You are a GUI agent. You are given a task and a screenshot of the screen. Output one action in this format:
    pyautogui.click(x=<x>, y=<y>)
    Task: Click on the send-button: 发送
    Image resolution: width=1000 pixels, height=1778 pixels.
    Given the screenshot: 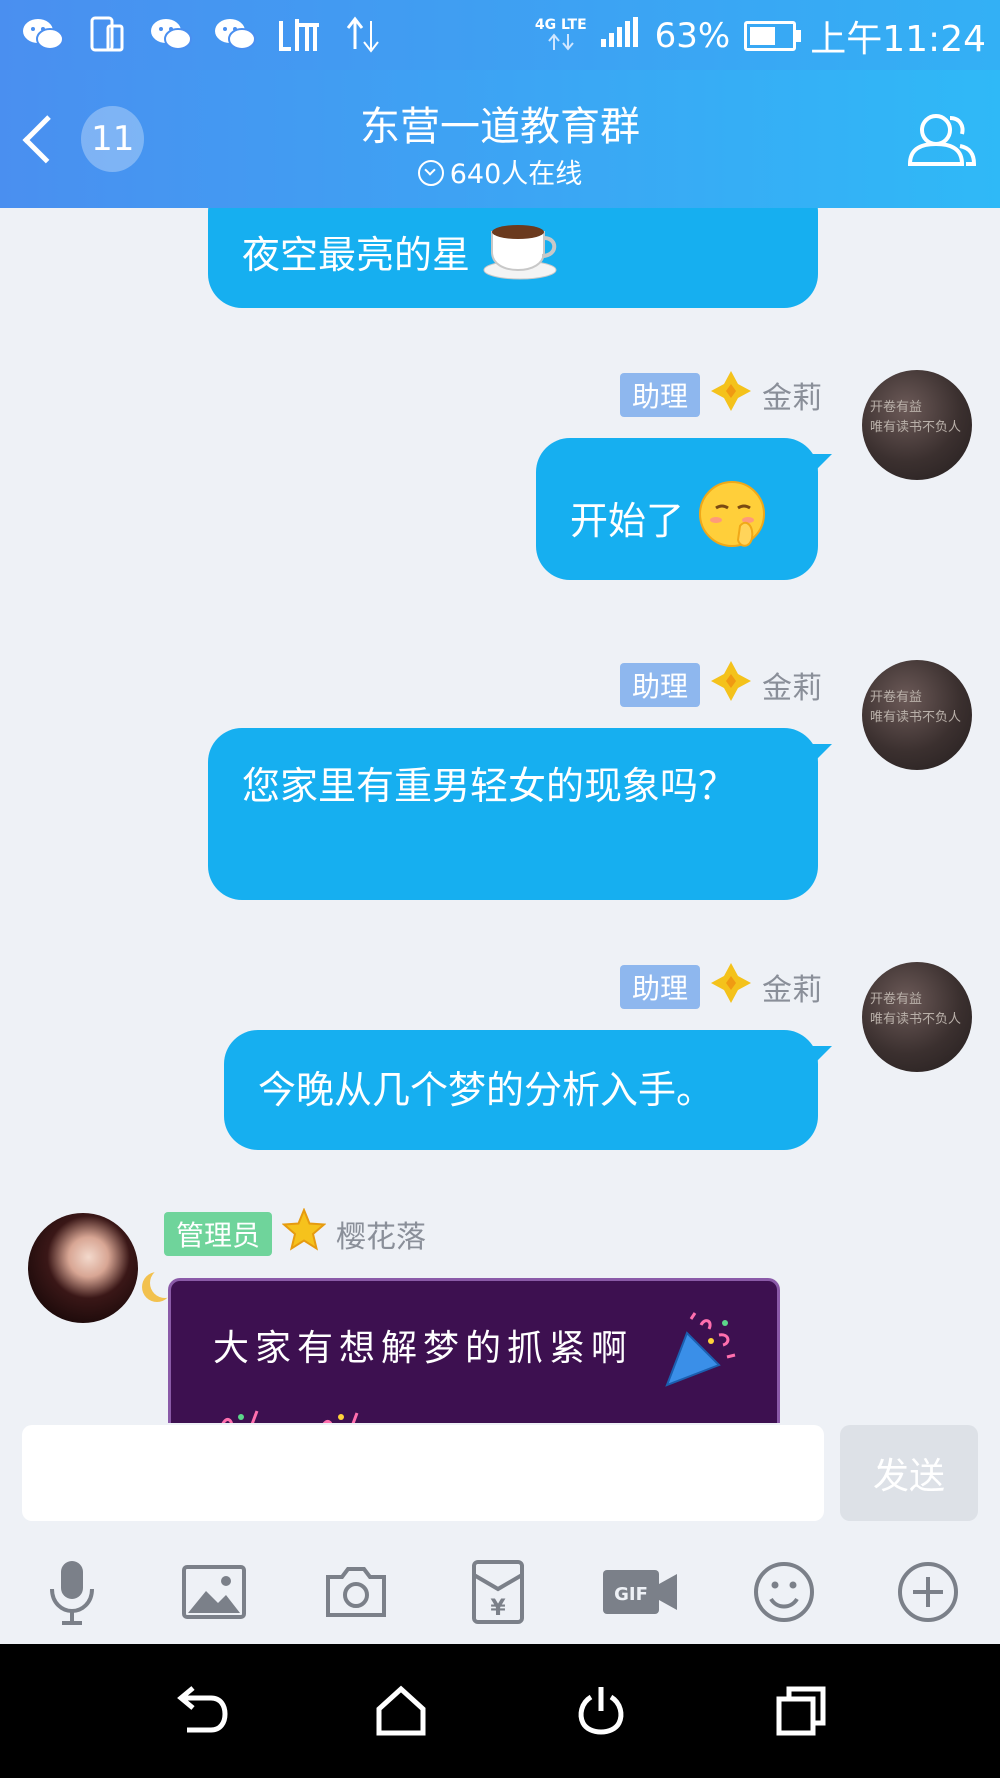 What is the action you would take?
    pyautogui.click(x=909, y=1473)
    